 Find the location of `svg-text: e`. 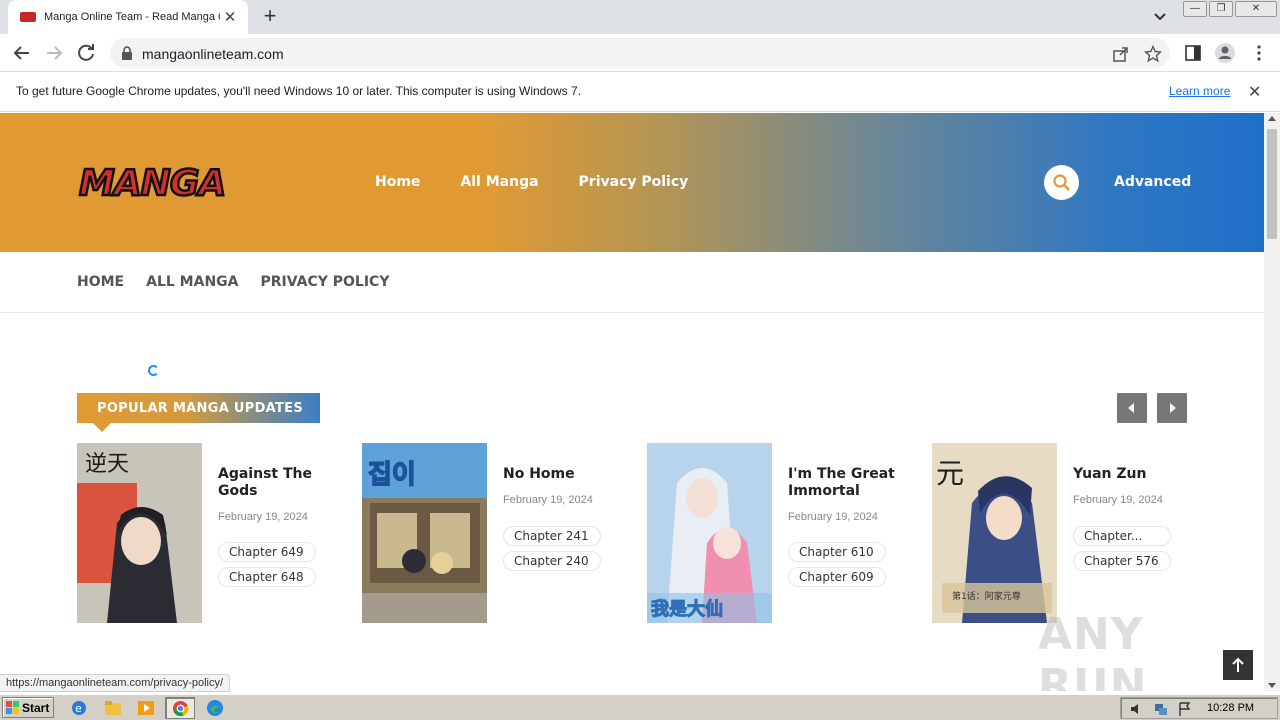

svg-text: e is located at coordinates (78, 708).